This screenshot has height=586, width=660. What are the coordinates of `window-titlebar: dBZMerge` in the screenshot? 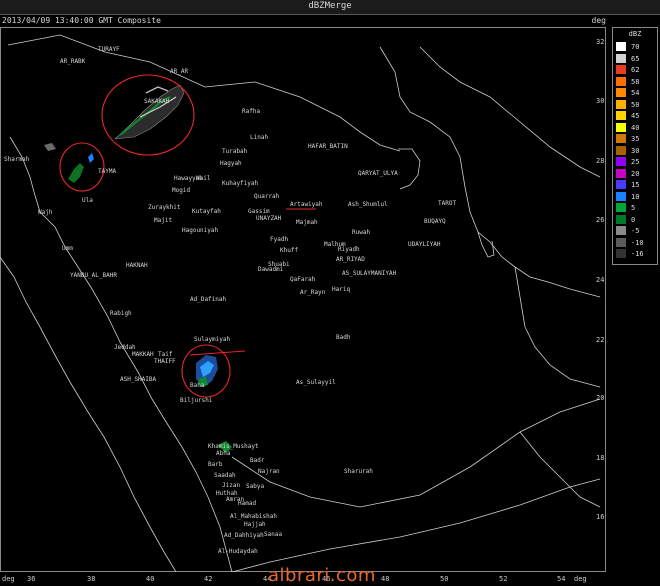 It's located at (330, 7).